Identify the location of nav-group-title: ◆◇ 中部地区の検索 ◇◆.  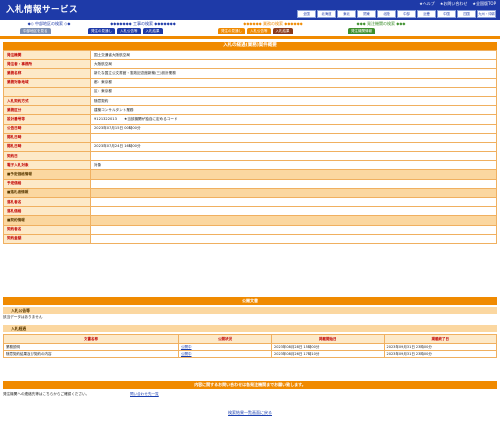
(49, 23).